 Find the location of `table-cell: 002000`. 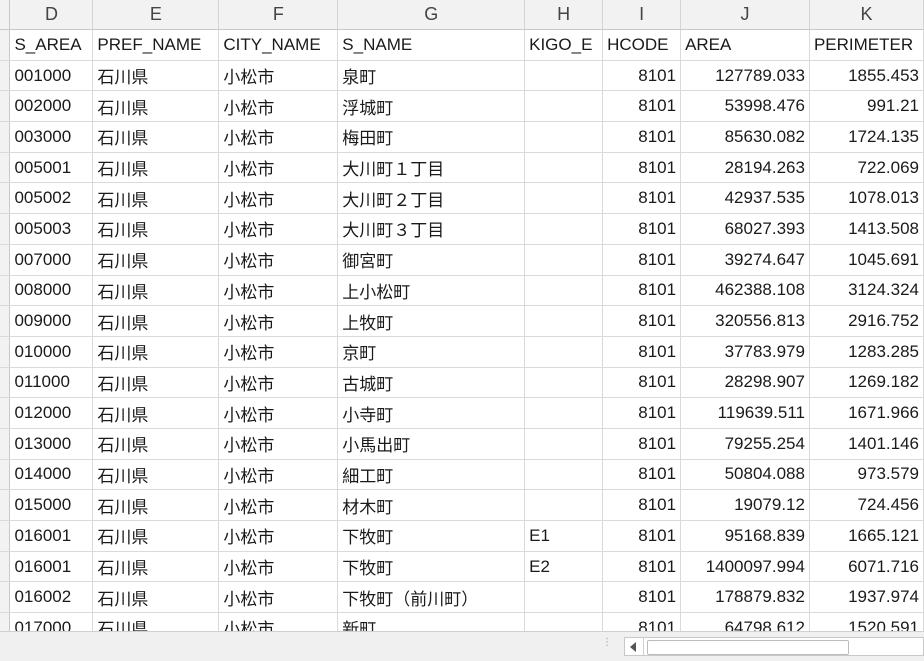

table-cell: 002000 is located at coordinates (51, 106).